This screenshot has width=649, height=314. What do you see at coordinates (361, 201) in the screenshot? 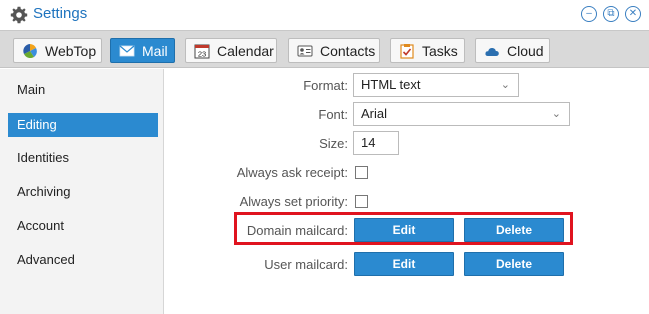
I see `set-priority-checkbox` at bounding box center [361, 201].